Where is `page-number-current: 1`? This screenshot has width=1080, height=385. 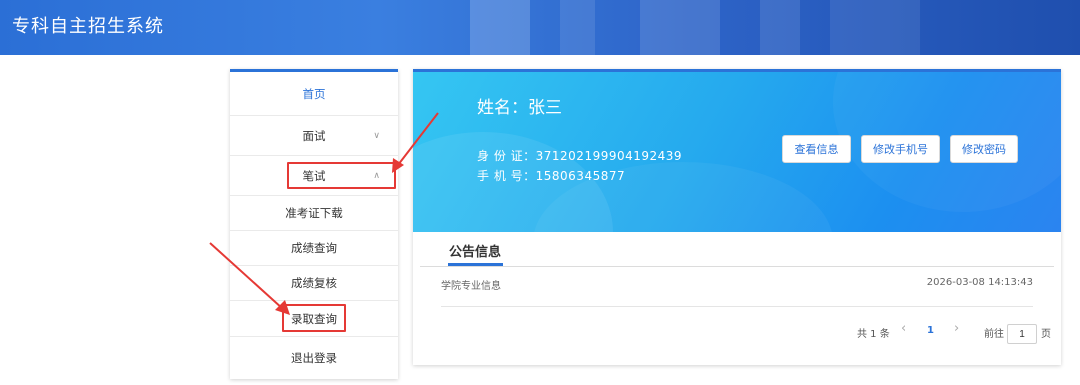 page-number-current: 1 is located at coordinates (930, 330).